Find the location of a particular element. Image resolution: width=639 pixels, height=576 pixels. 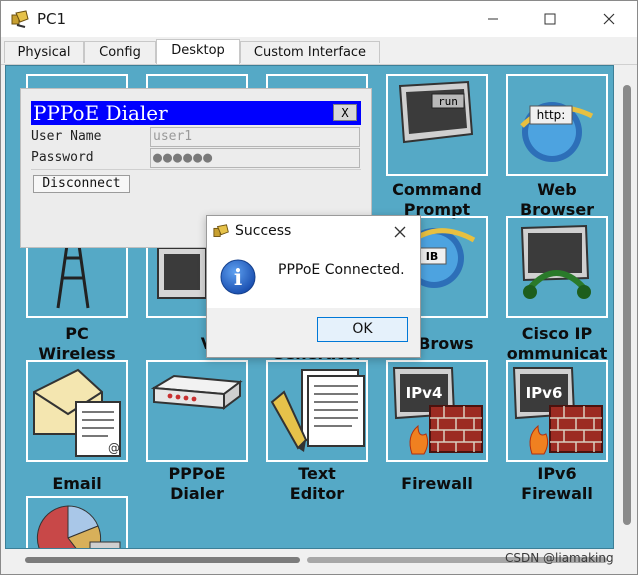

ok-button: OK is located at coordinates (362, 329).